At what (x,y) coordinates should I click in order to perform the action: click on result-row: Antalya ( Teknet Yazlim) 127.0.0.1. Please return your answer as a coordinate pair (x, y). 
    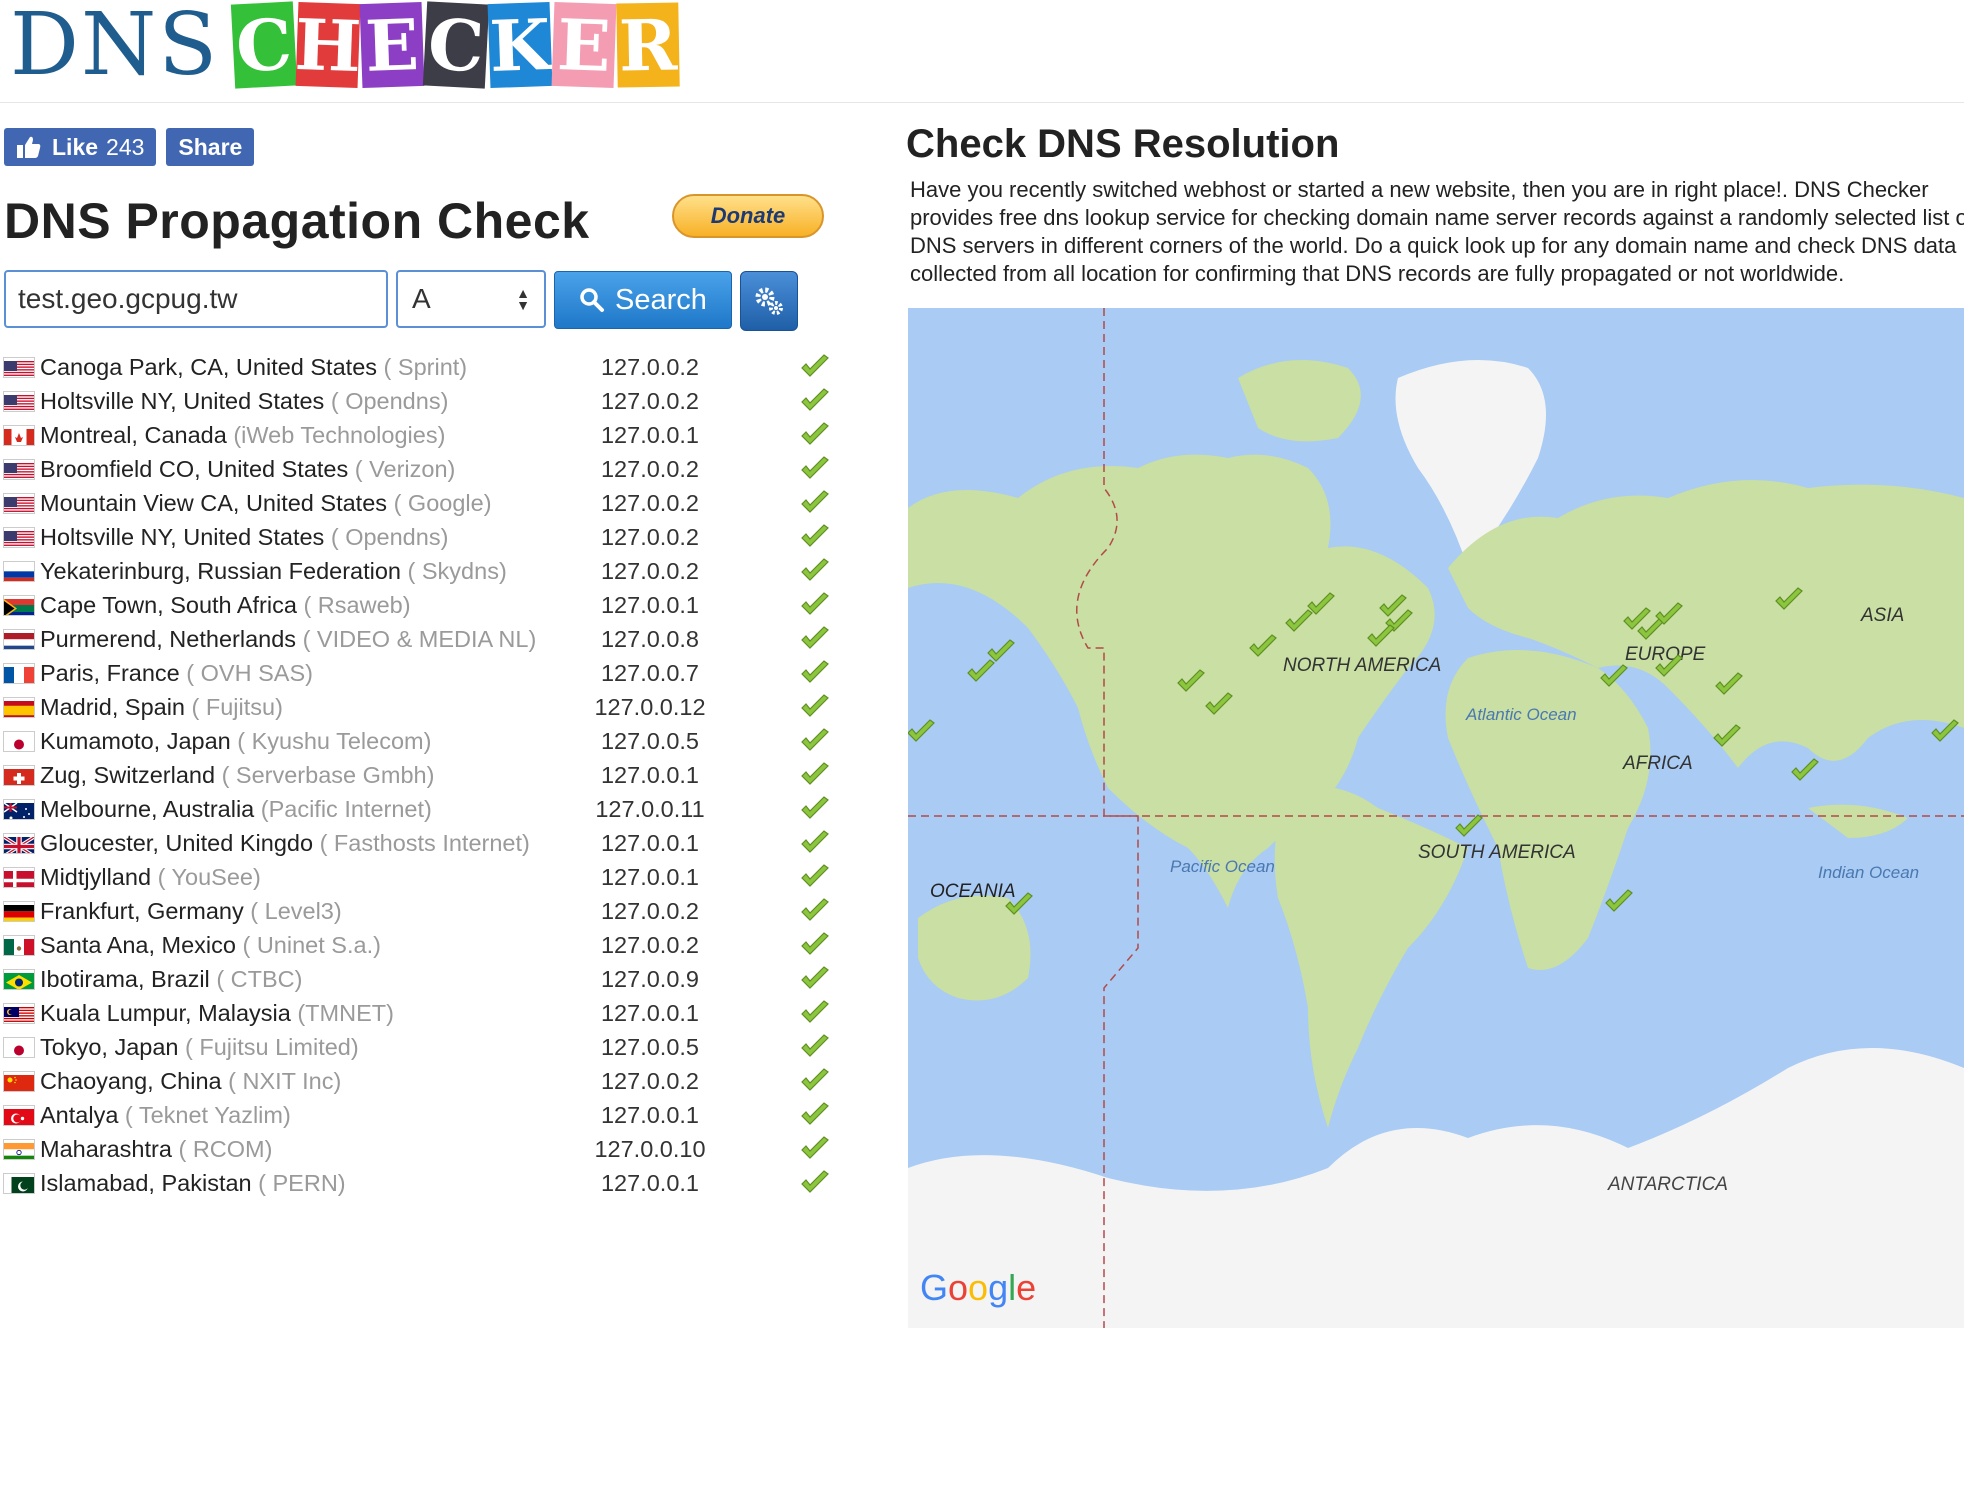
    Looking at the image, I should click on (419, 1115).